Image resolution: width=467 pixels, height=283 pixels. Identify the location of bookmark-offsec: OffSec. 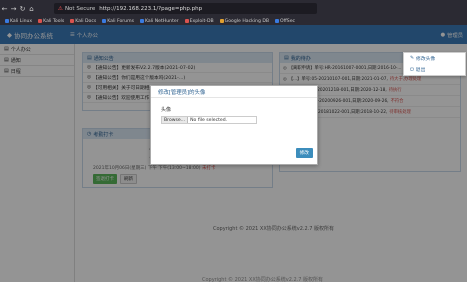
(285, 21).